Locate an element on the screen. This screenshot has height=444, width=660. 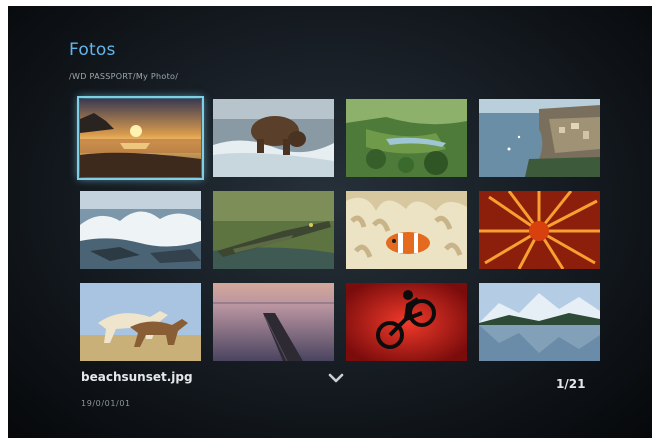
bear-in-river-photo is located at coordinates (273, 138).